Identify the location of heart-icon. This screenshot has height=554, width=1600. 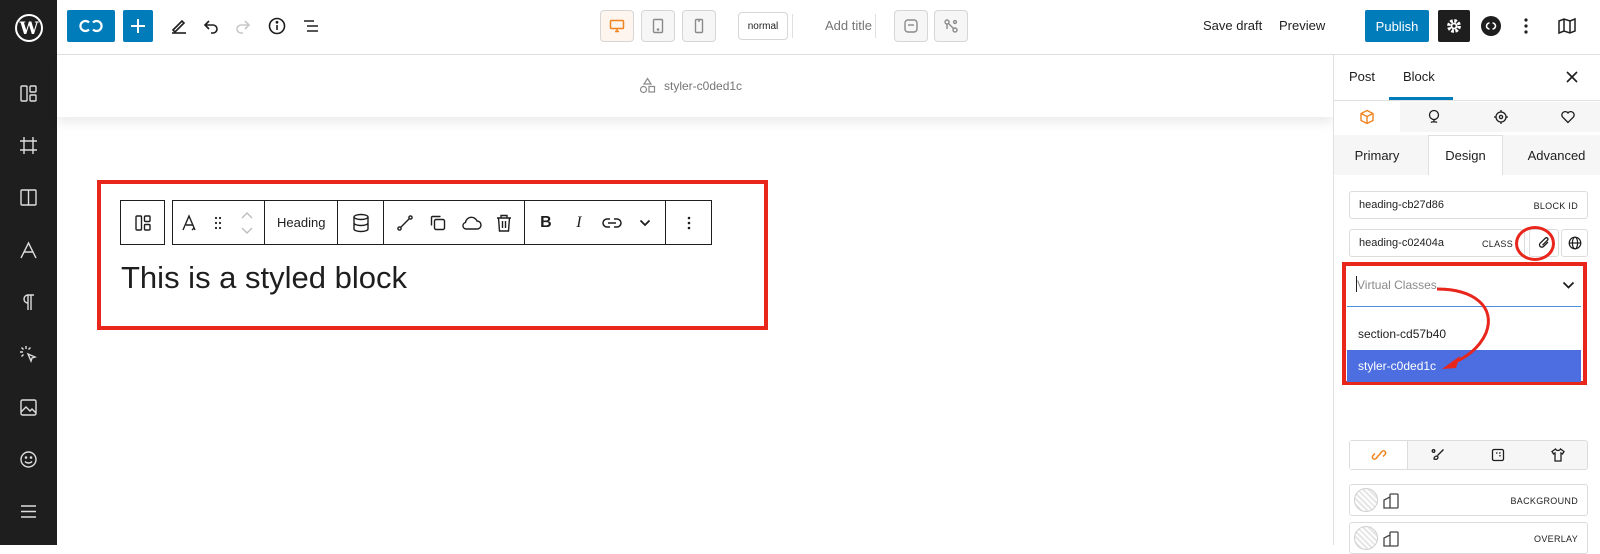
(1567, 117).